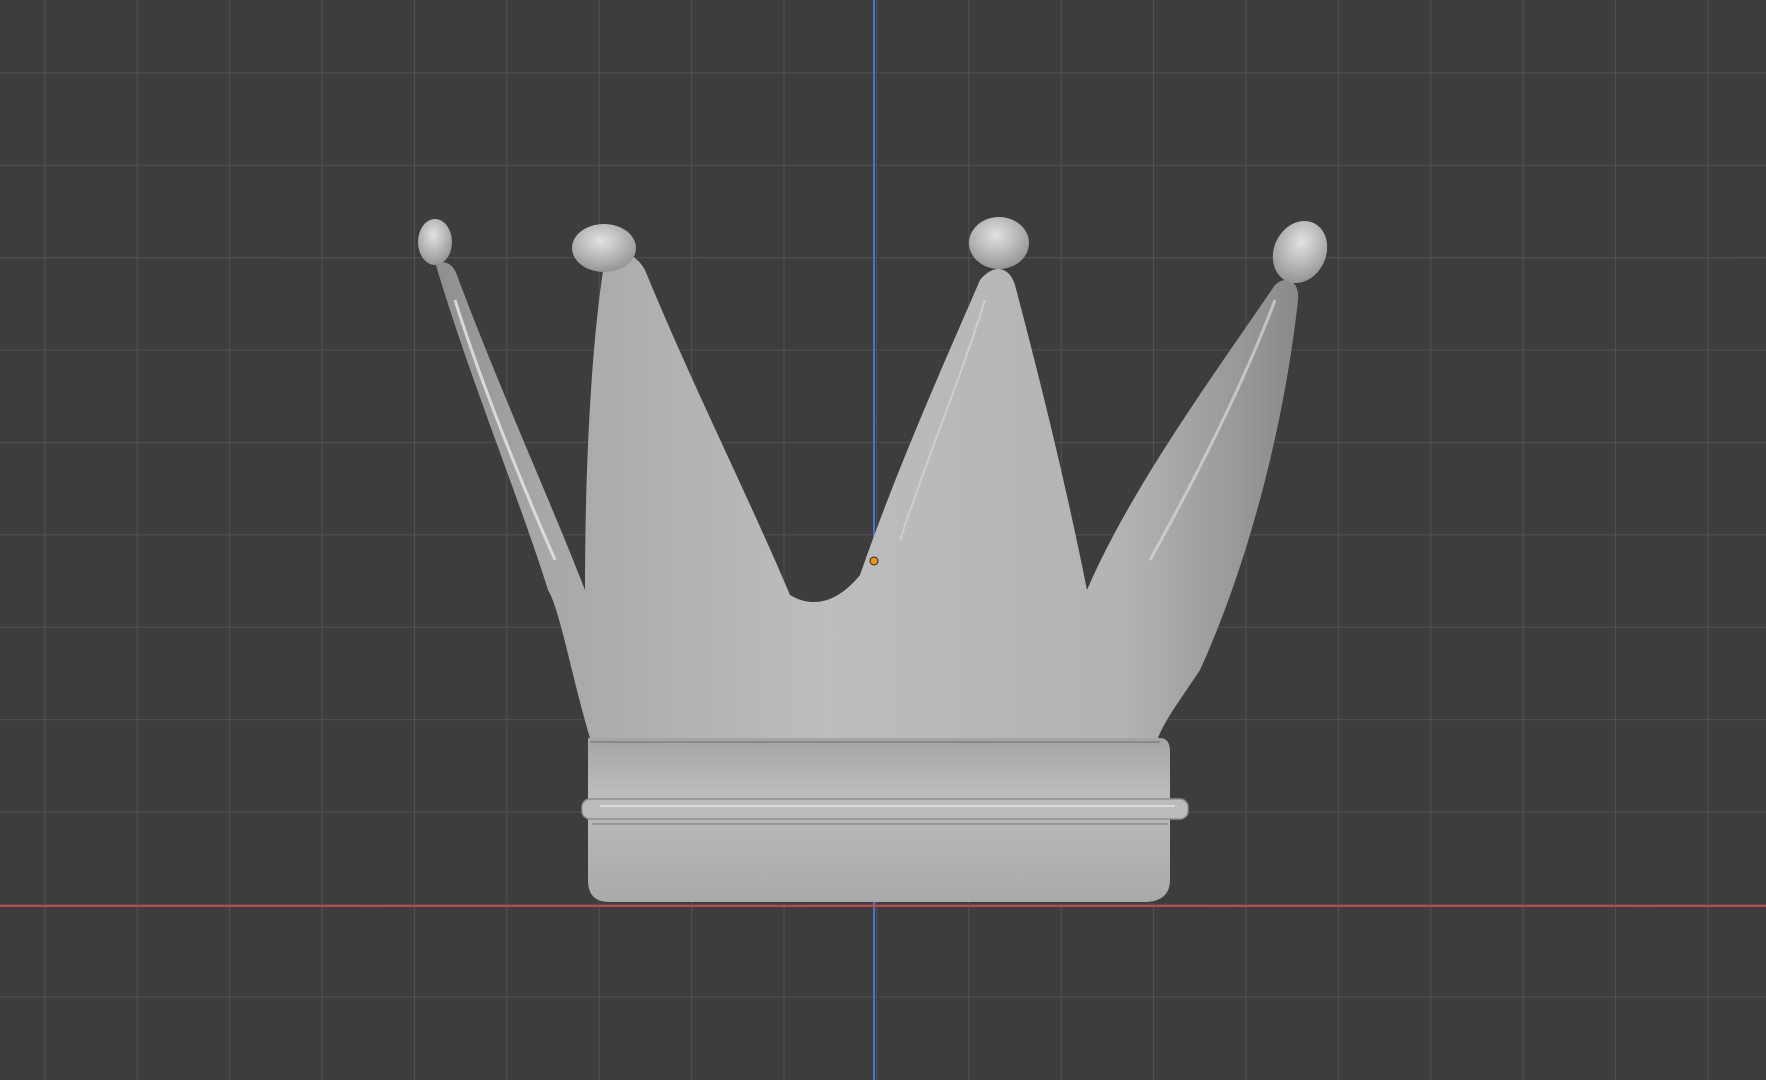  I want to click on crown-band, so click(879, 820).